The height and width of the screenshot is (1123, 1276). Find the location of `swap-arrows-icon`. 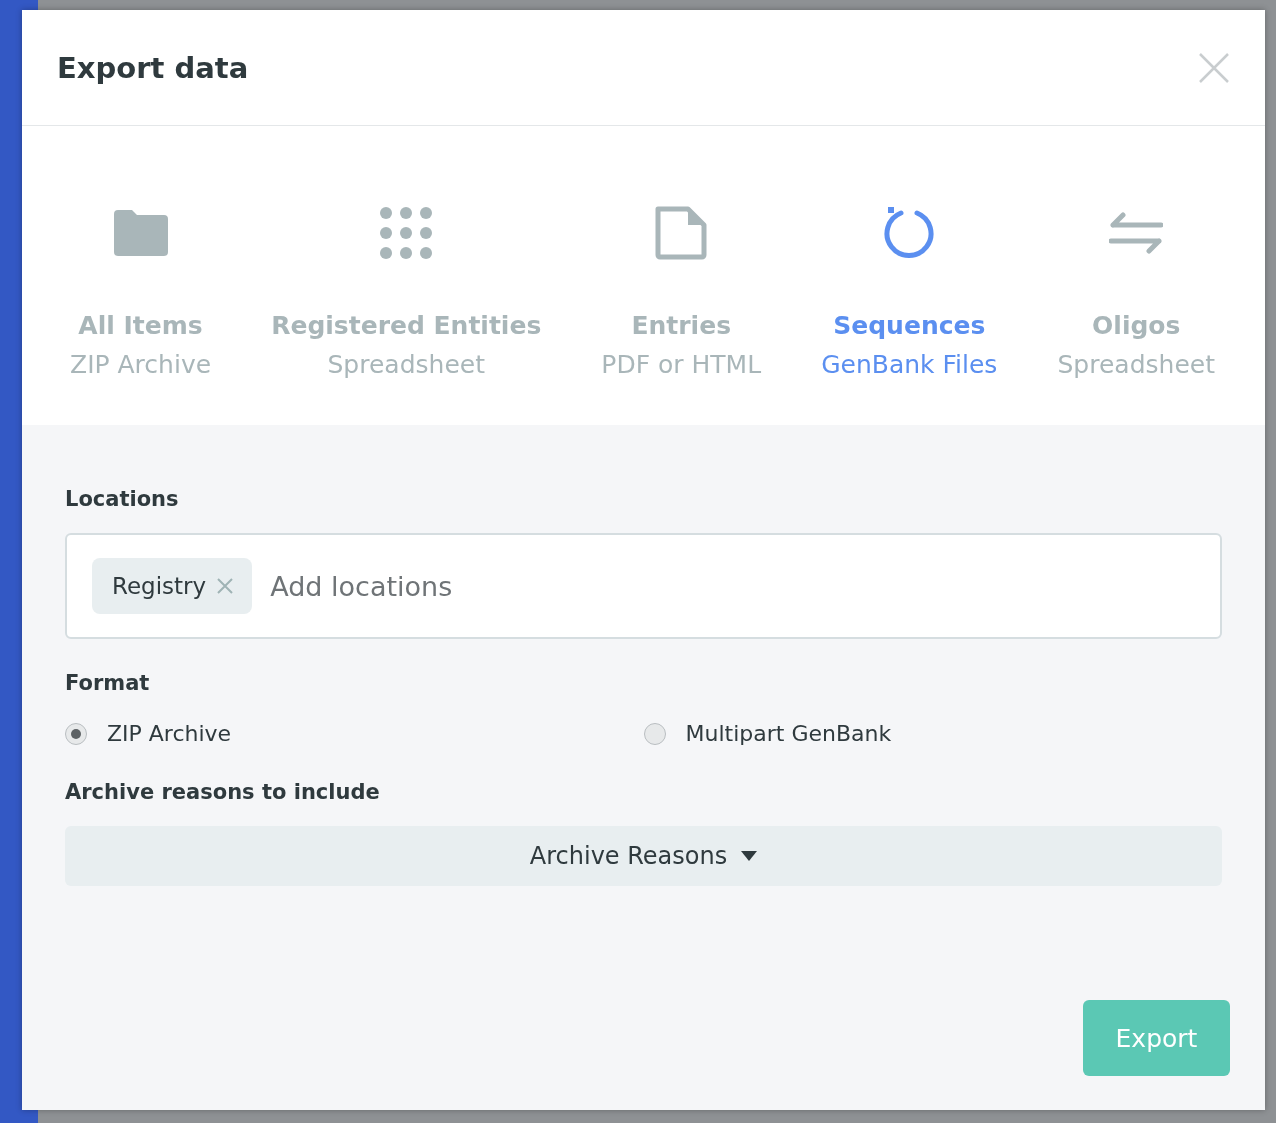

swap-arrows-icon is located at coordinates (1136, 233).